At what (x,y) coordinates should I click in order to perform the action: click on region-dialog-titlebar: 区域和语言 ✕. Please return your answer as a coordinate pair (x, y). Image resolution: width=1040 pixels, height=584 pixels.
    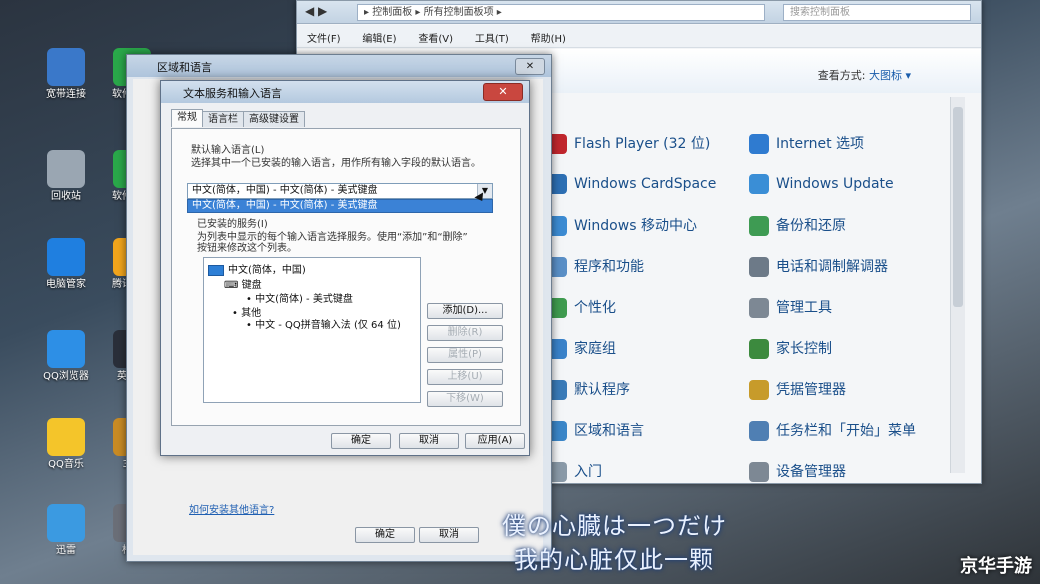
    Looking at the image, I should click on (339, 66).